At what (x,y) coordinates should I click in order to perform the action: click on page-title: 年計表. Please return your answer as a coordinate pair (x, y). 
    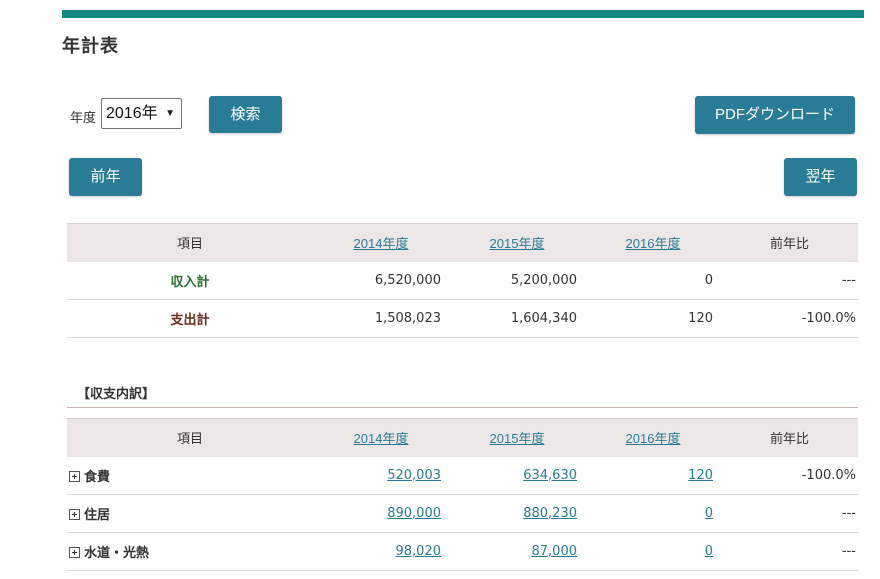
    Looking at the image, I should click on (90, 46).